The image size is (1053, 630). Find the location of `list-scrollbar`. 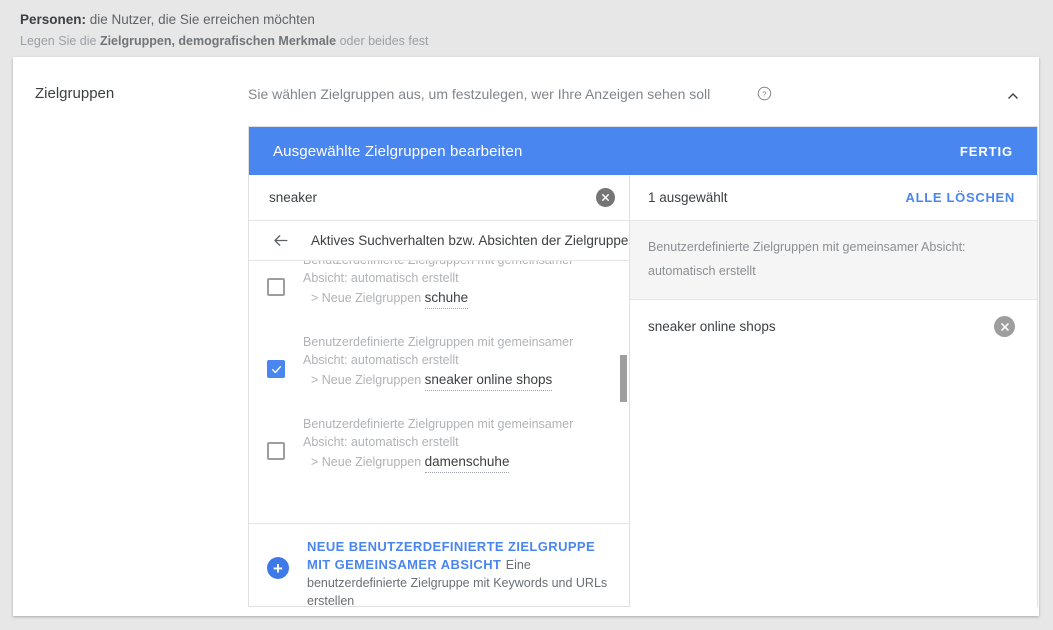

list-scrollbar is located at coordinates (624, 392).